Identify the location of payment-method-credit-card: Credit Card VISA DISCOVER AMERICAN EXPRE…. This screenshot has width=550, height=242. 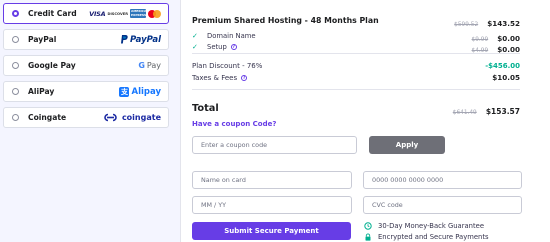
(86, 13).